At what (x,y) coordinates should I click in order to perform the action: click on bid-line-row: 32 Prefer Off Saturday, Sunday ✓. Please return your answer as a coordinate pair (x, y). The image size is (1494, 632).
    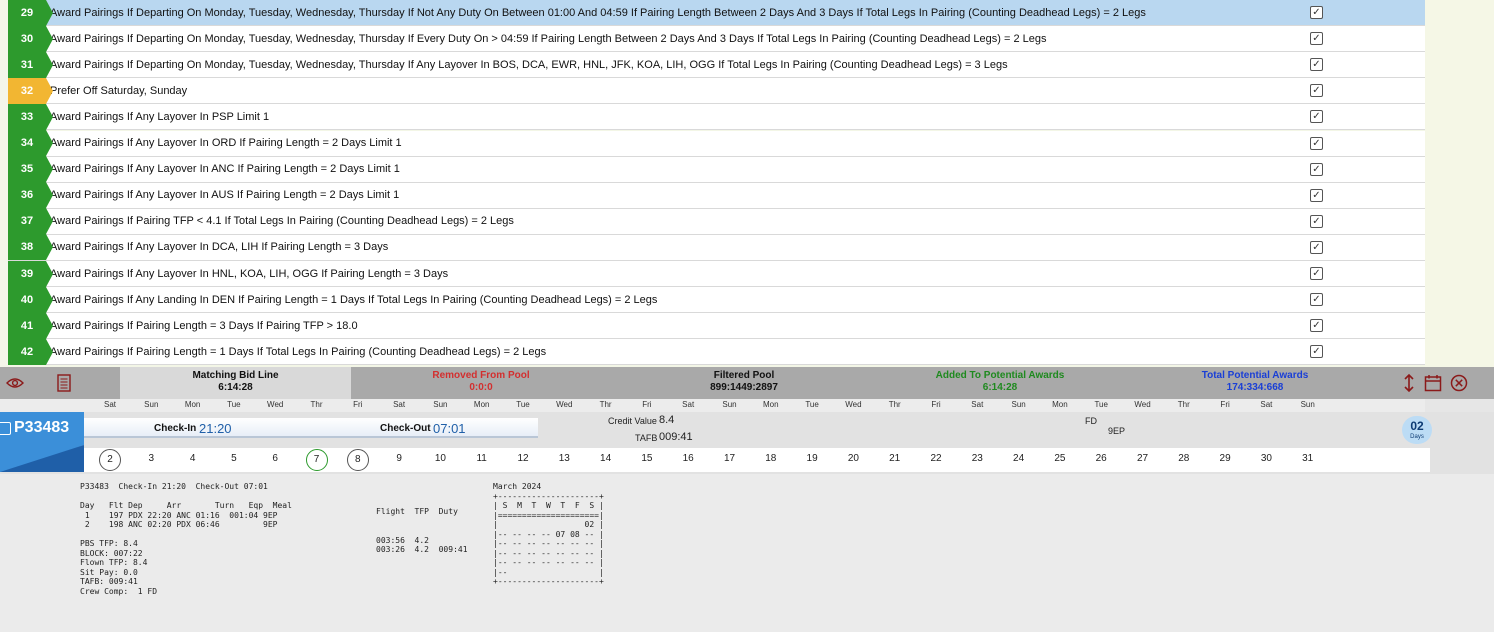
    Looking at the image, I should click on (716, 91).